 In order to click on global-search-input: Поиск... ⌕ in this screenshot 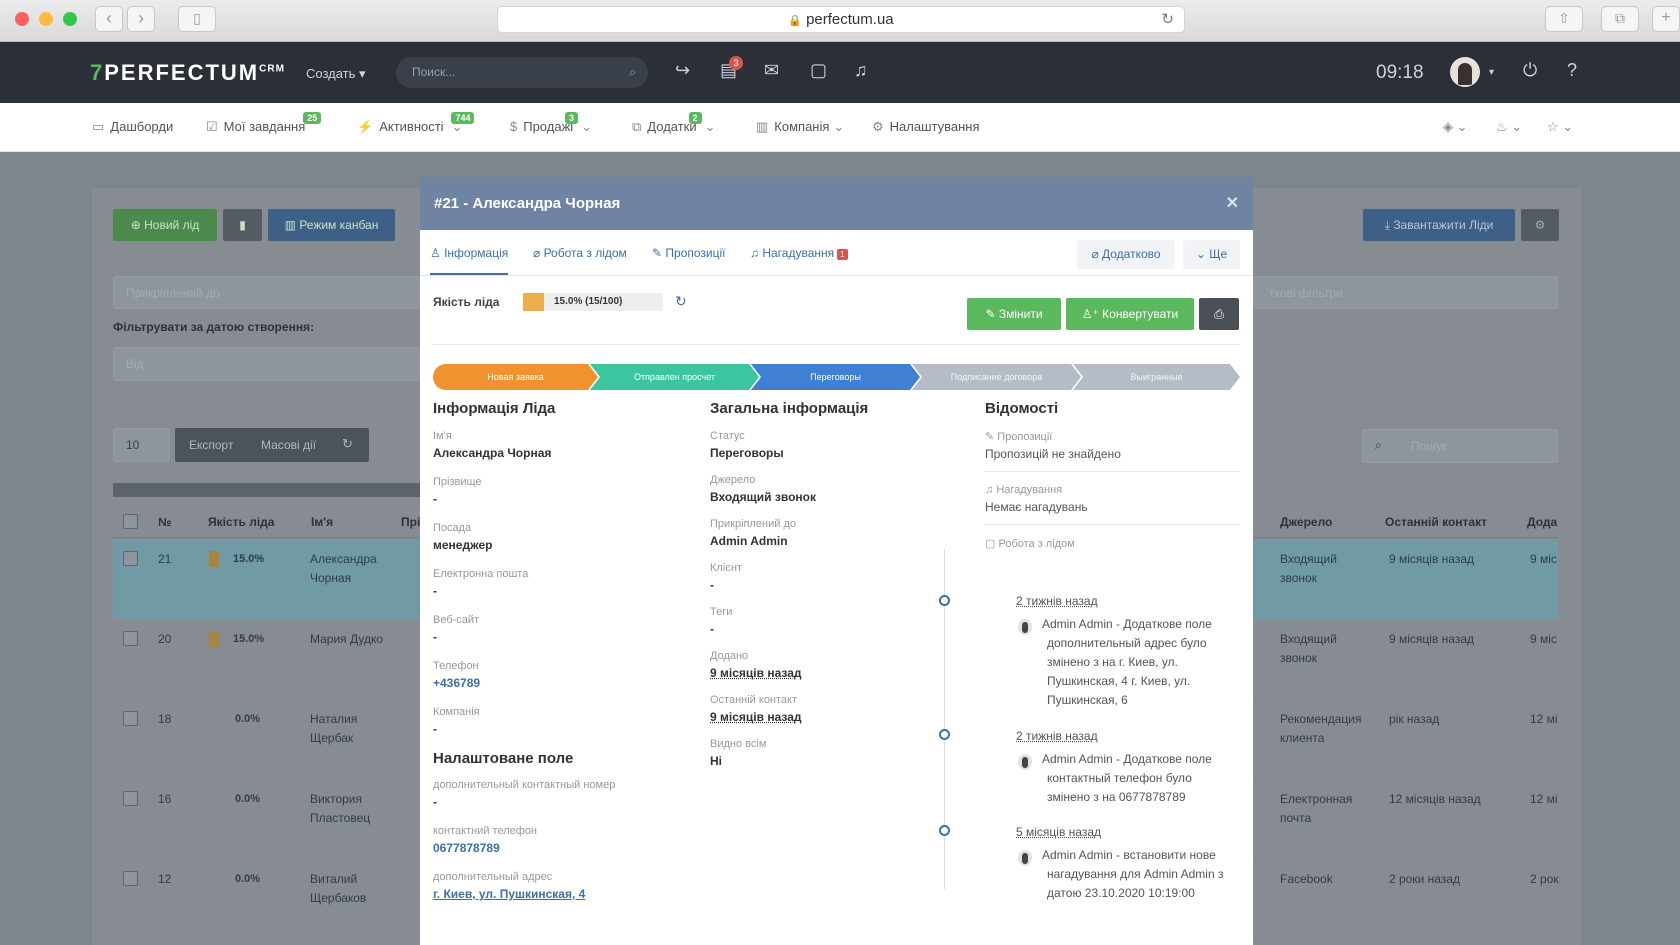, I will do `click(522, 72)`.